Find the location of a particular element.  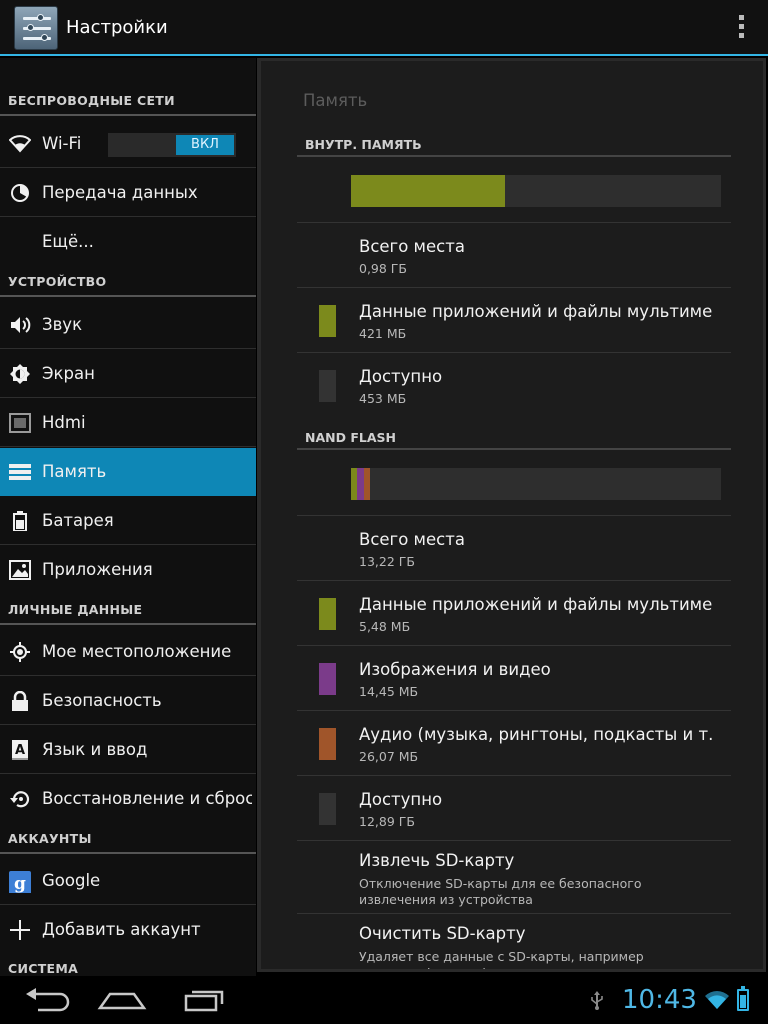

row-value: 421 МБ is located at coordinates (383, 333).